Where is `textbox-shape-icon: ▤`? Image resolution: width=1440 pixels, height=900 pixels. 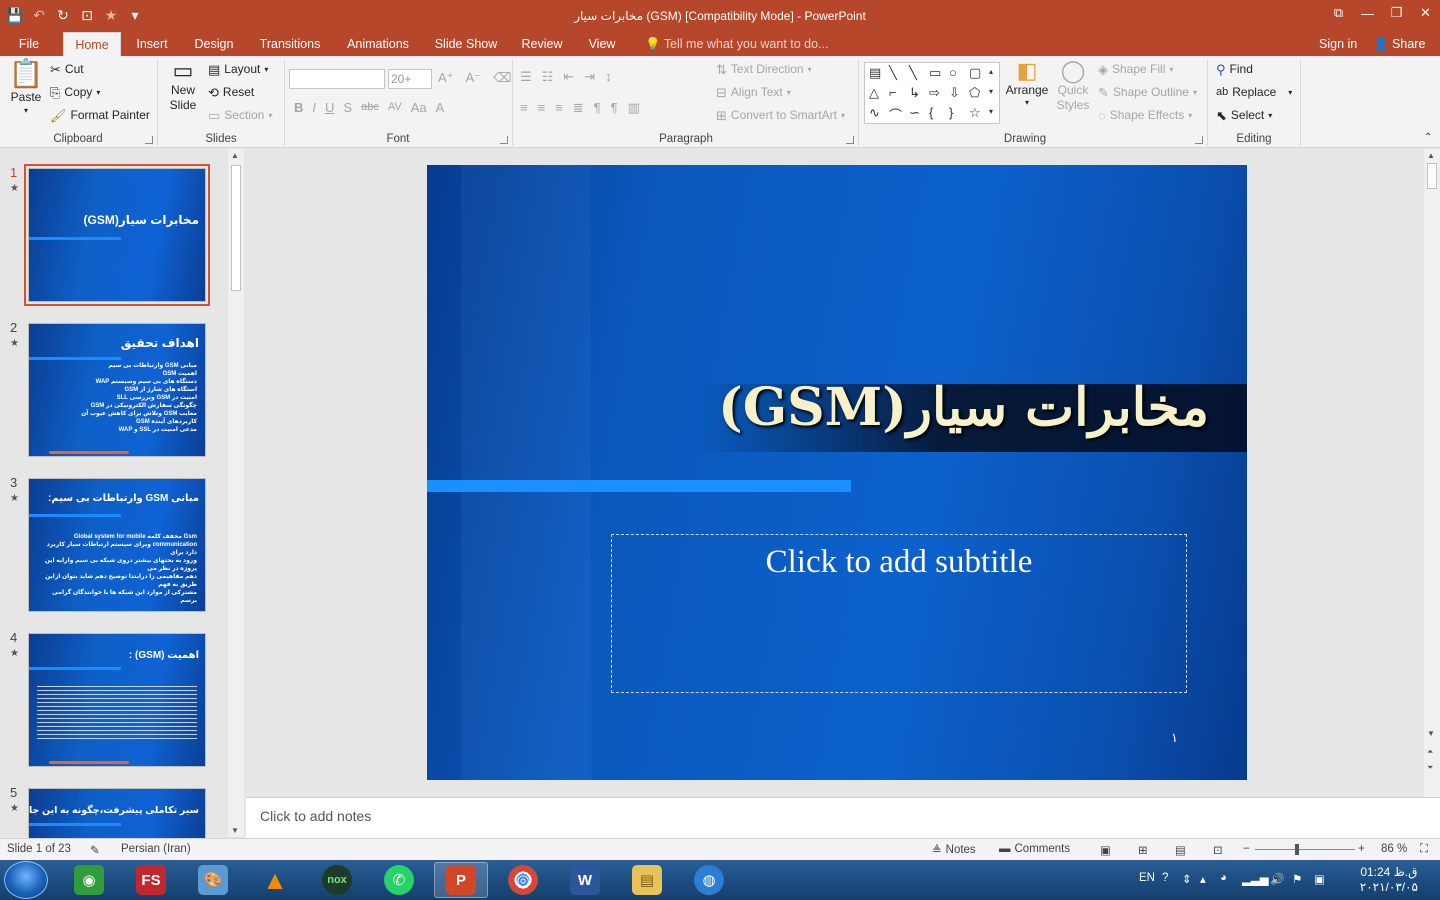 textbox-shape-icon: ▤ is located at coordinates (875, 73).